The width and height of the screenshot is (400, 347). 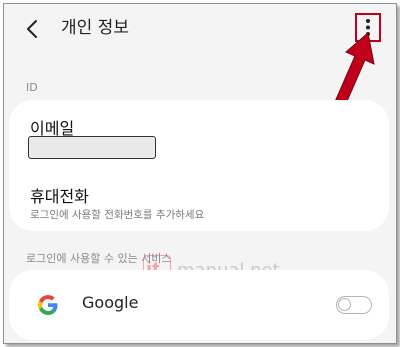 What do you see at coordinates (32, 87) in the screenshot?
I see `id-section-label: ID` at bounding box center [32, 87].